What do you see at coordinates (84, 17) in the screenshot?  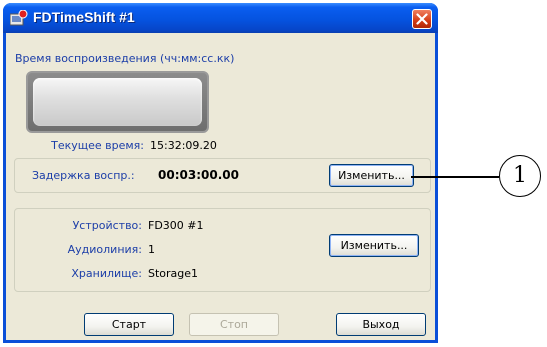 I see `window-title: FDTimeShift #1` at bounding box center [84, 17].